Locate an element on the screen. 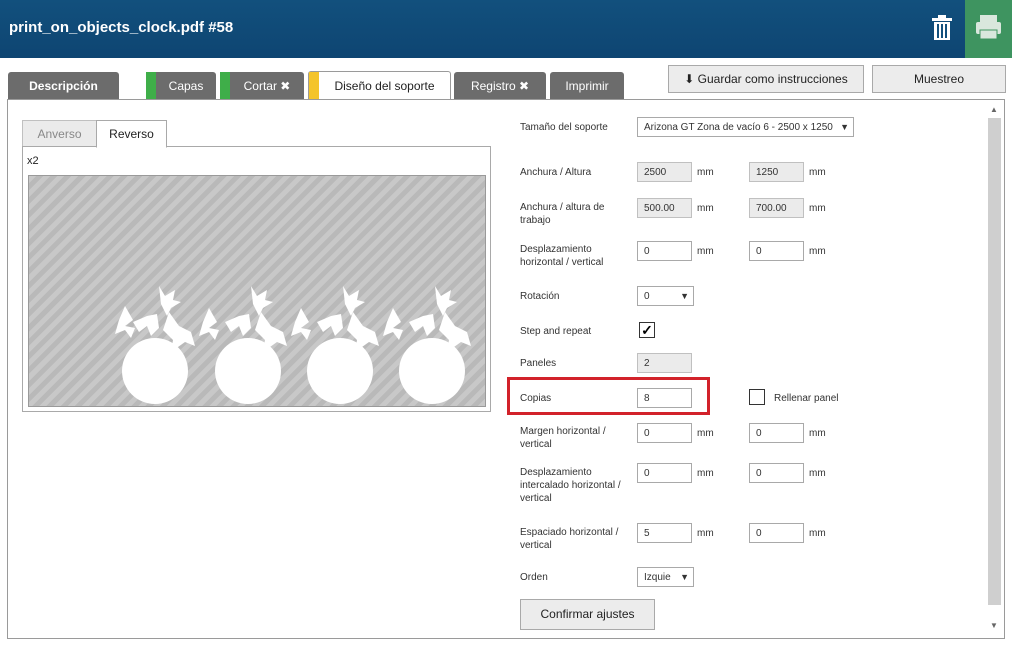  work-width-field: 500.00 is located at coordinates (664, 208).